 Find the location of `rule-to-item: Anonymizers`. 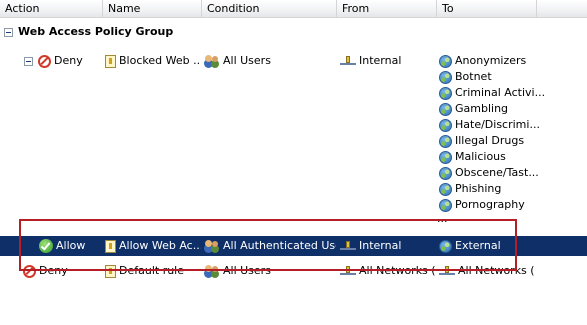

rule-to-item: Anonymizers is located at coordinates (482, 61).